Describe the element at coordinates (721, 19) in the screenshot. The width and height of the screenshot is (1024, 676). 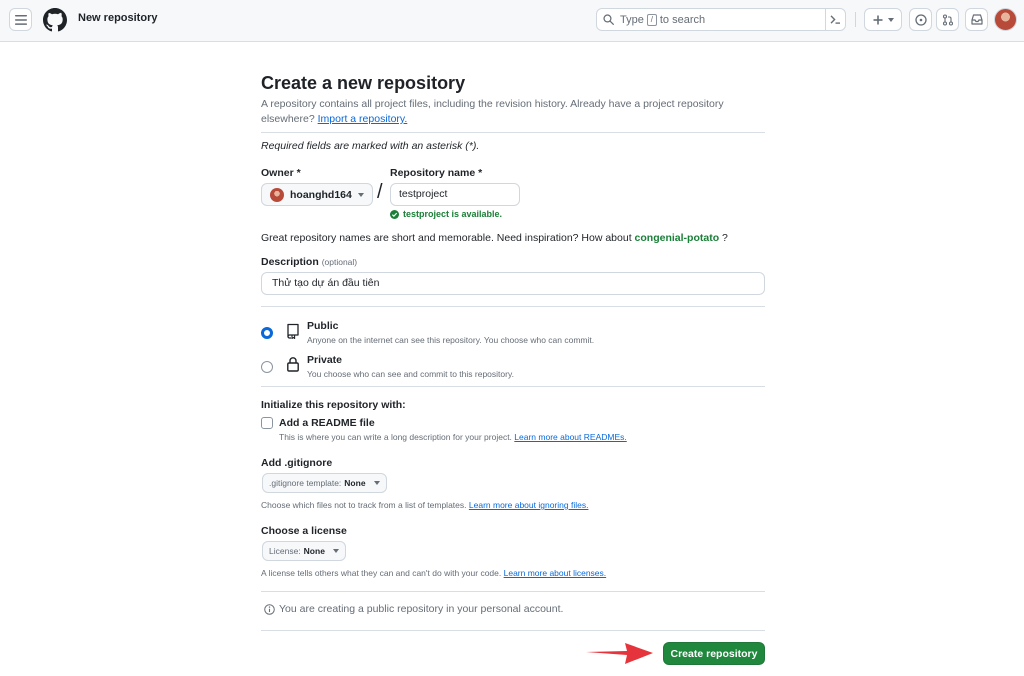
I see `search-input: Type / to search` at that location.